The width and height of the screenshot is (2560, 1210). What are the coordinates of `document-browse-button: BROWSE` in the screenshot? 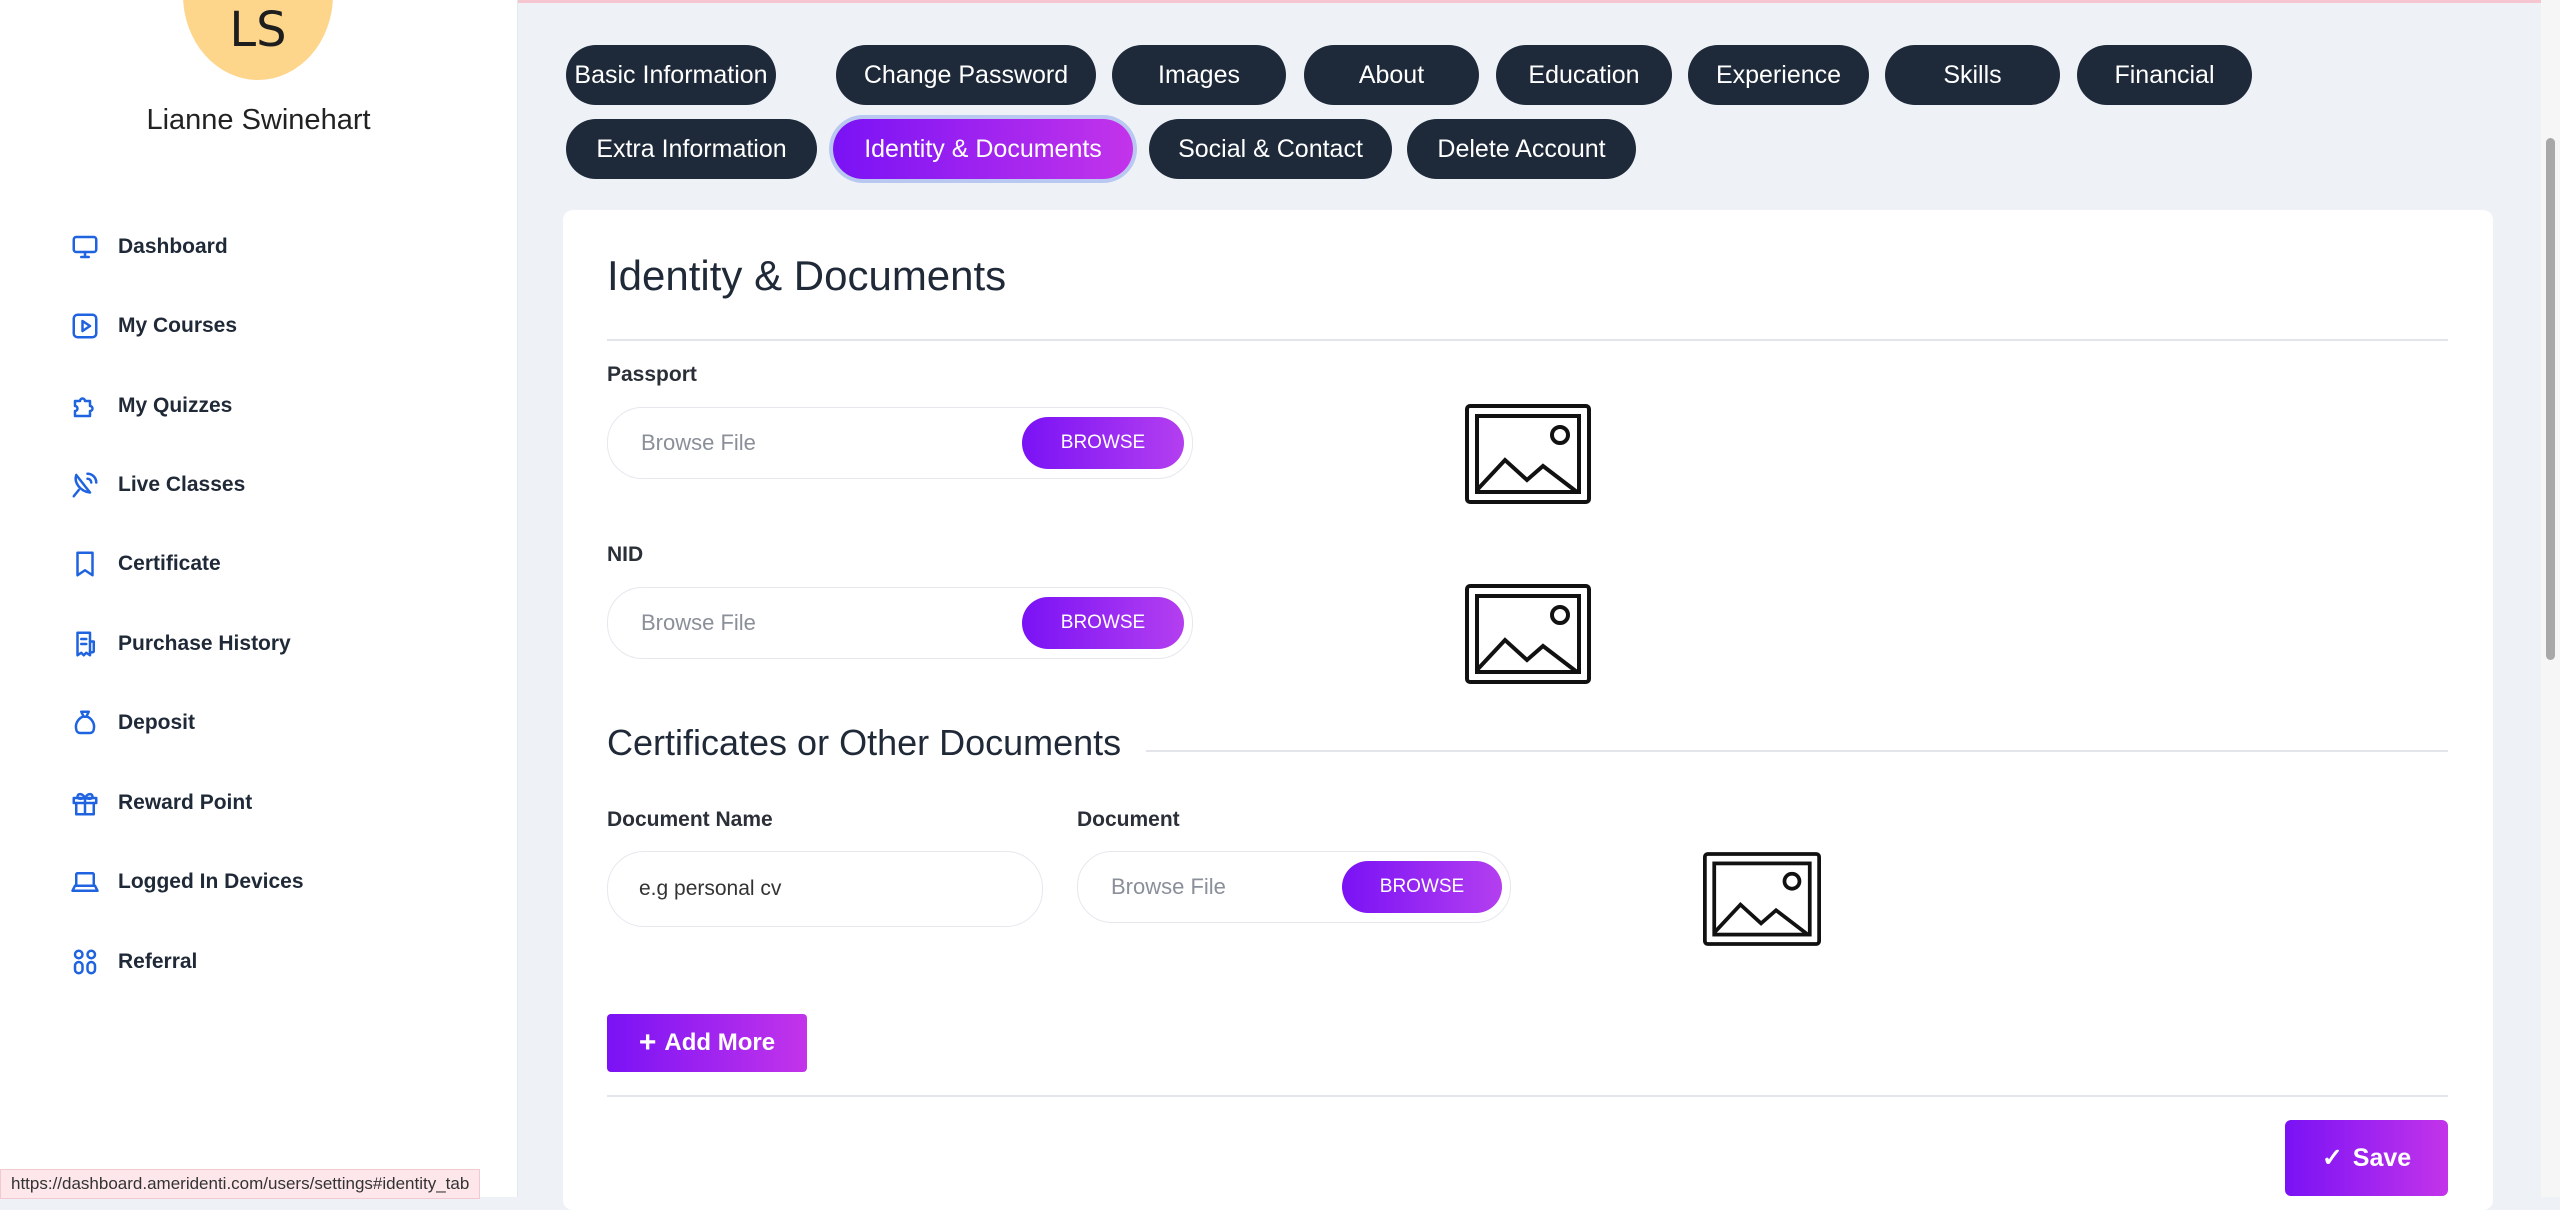 It's located at (1422, 887).